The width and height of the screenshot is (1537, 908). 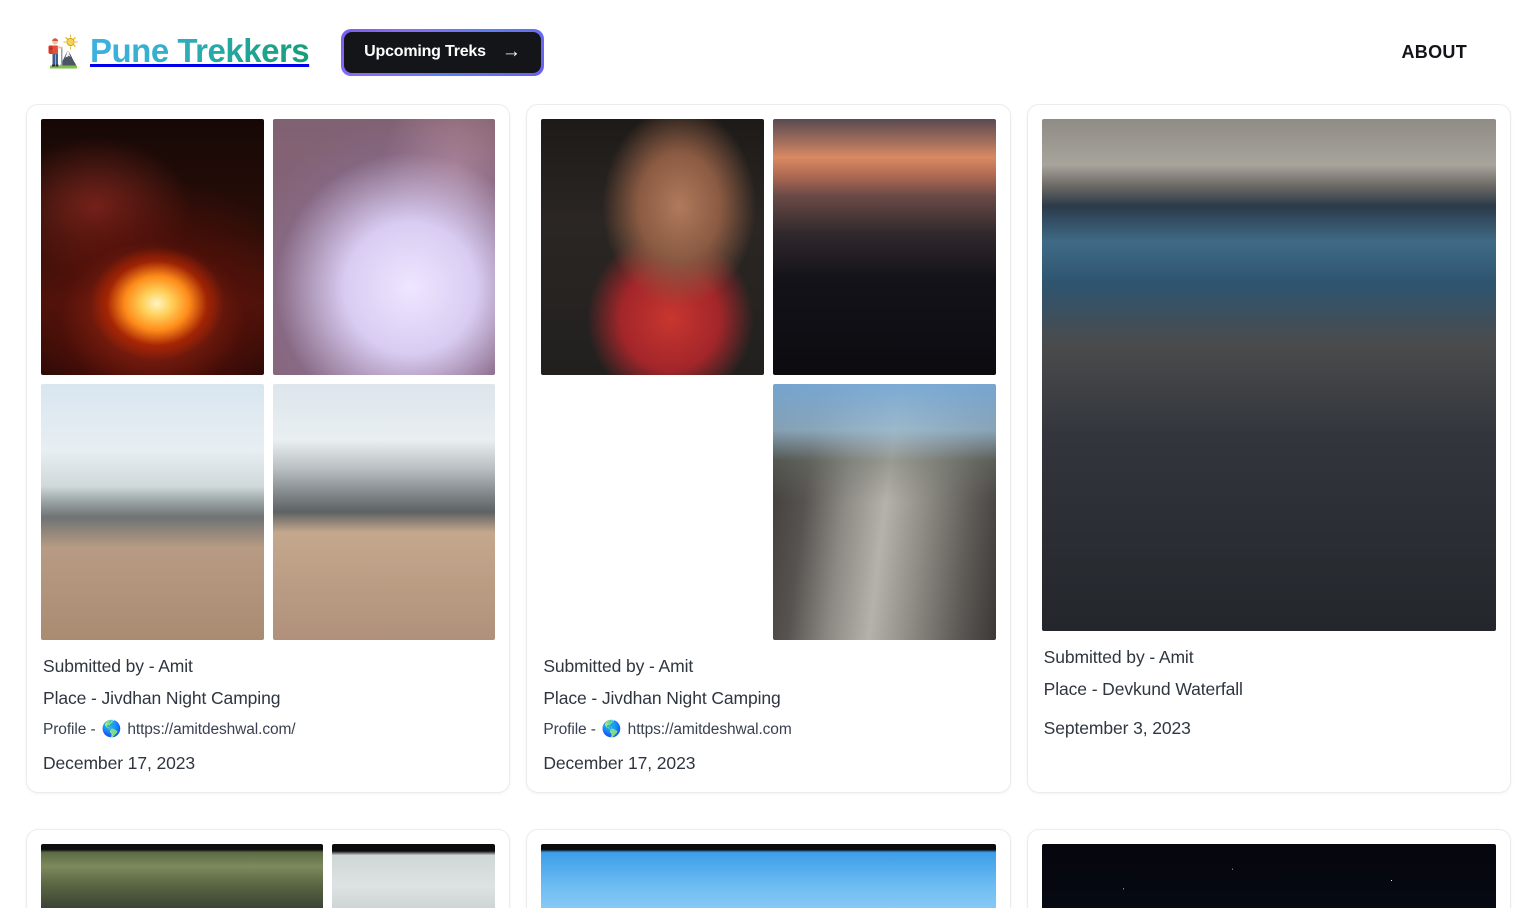 What do you see at coordinates (413, 876) in the screenshot?
I see `photo-misty-hill-group` at bounding box center [413, 876].